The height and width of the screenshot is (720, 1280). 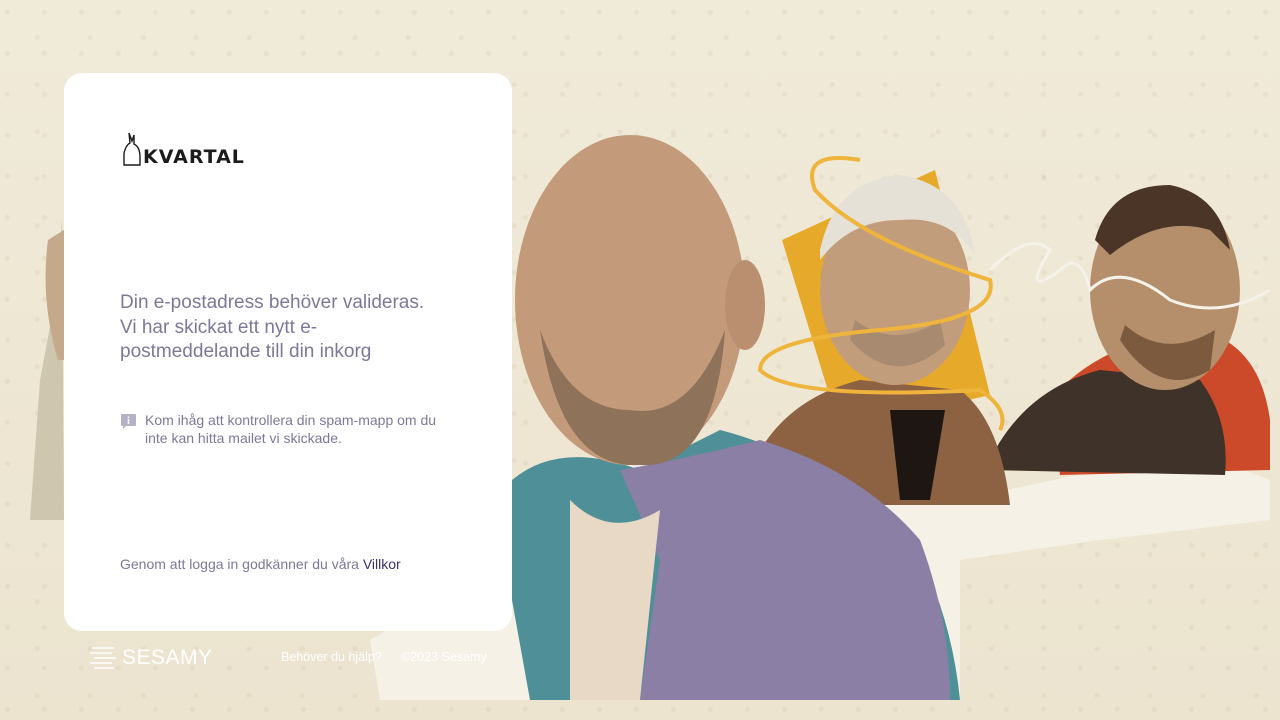 I want to click on logo-text: KVARTAL, so click(x=194, y=157).